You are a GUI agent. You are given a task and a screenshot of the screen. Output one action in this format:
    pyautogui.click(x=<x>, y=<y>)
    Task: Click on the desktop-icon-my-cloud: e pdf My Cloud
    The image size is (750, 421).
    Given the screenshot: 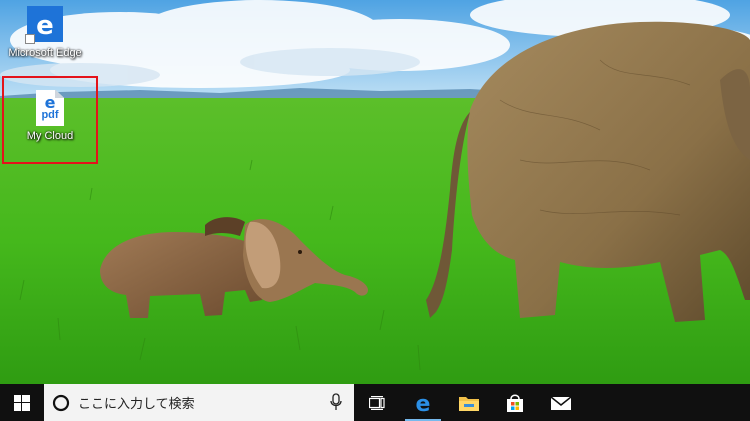 What is the action you would take?
    pyautogui.click(x=50, y=120)
    